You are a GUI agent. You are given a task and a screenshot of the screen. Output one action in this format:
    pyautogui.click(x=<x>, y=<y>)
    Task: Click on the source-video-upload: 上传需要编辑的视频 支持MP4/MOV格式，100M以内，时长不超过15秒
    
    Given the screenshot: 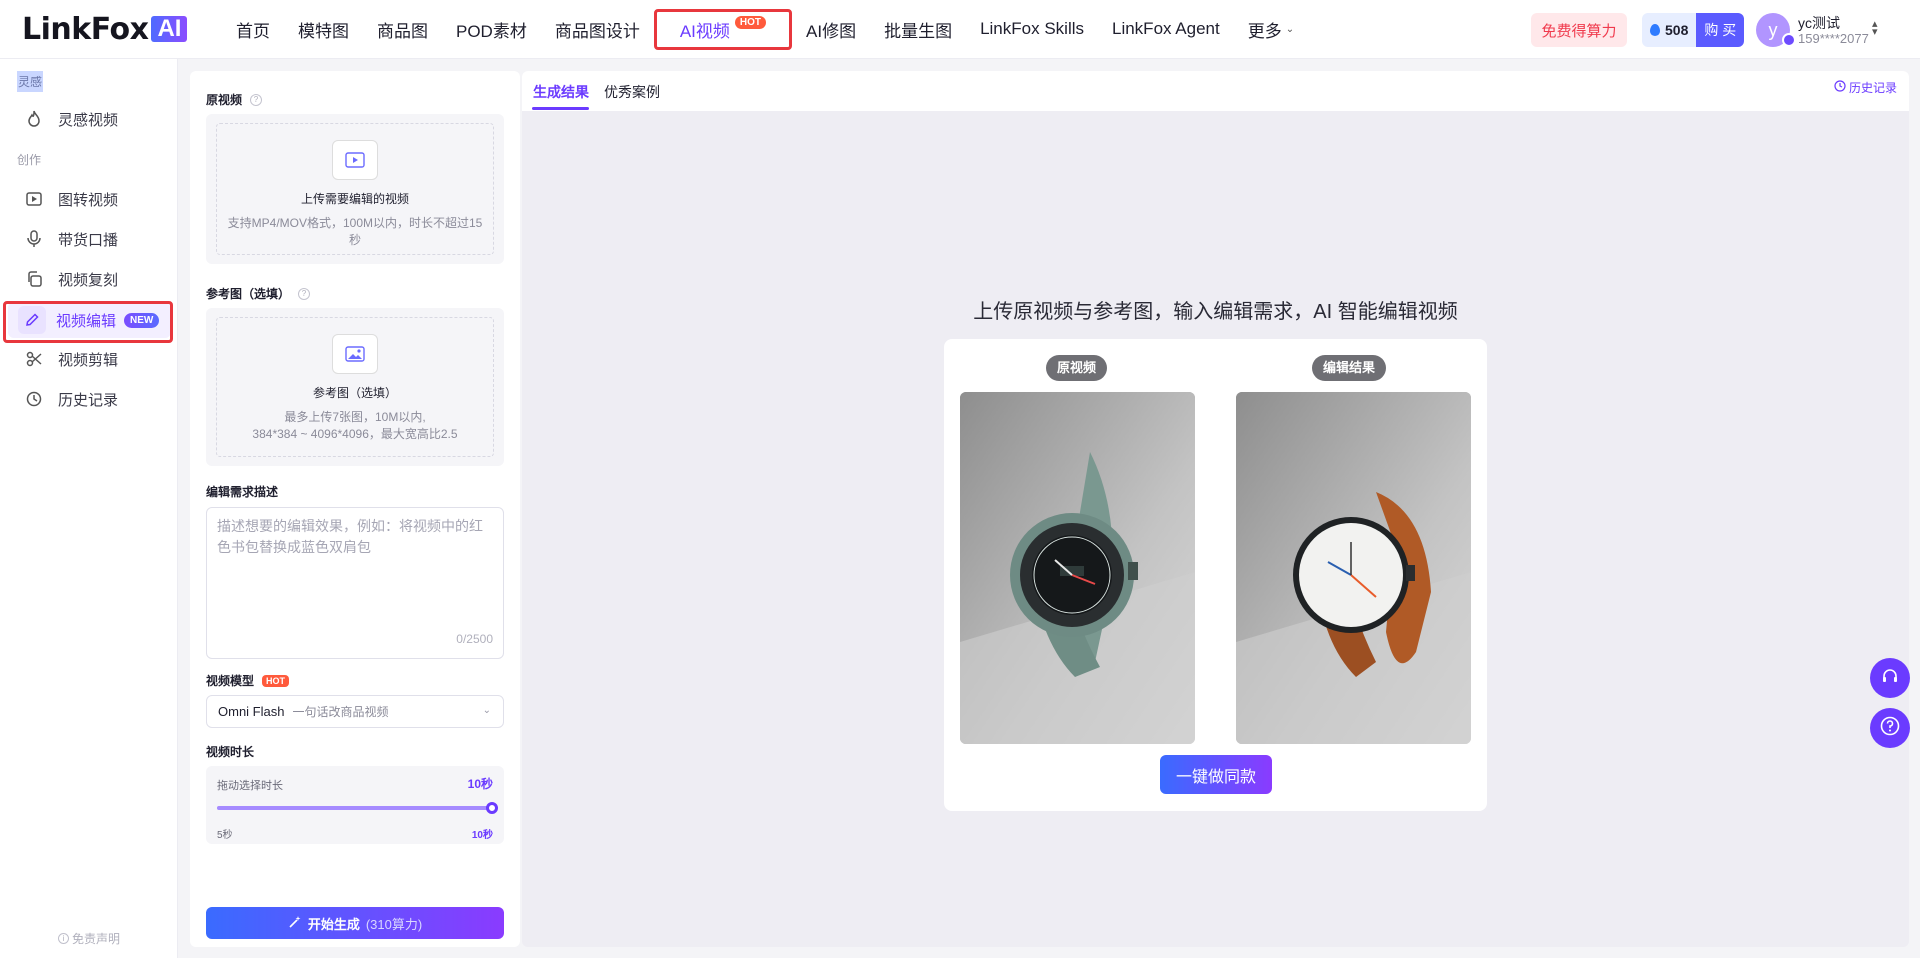 What is the action you would take?
    pyautogui.click(x=355, y=189)
    